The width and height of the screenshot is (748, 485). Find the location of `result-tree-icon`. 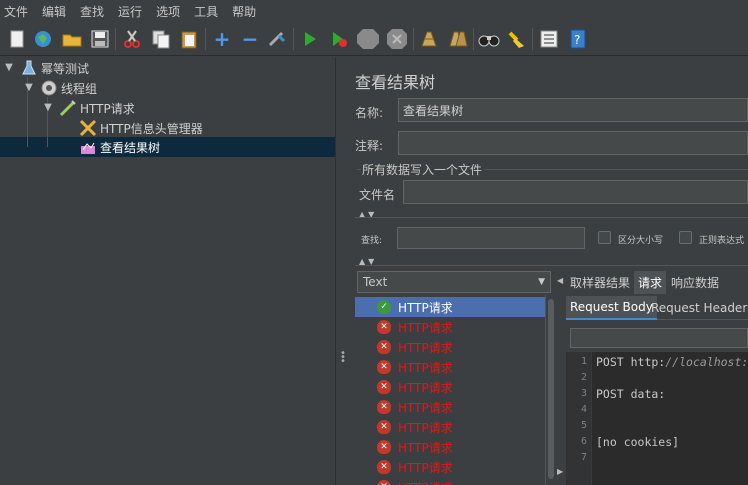

result-tree-icon is located at coordinates (88, 147).